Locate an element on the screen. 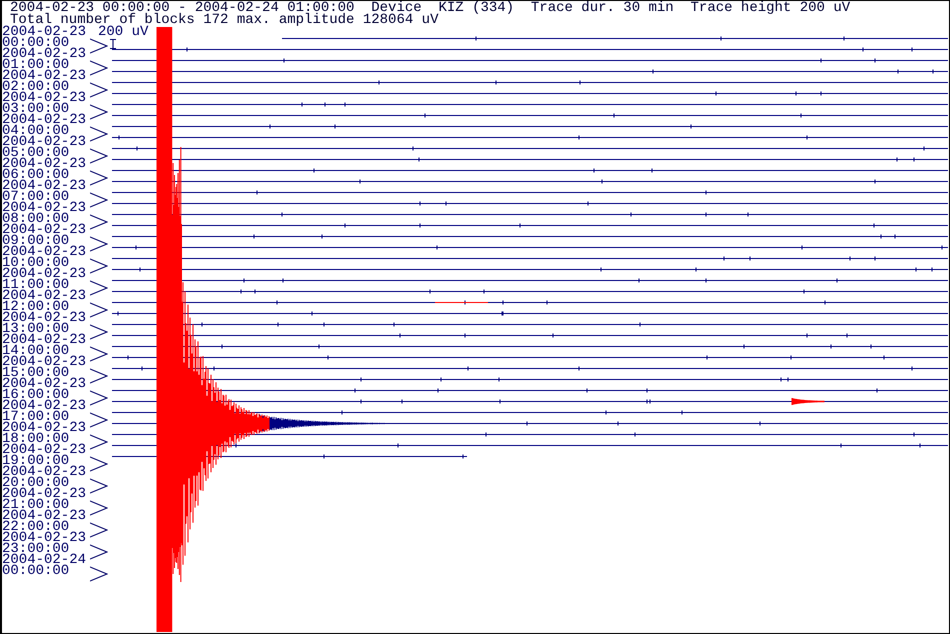 The height and width of the screenshot is (634, 950). time-label: 14:00:00 is located at coordinates (36, 351).